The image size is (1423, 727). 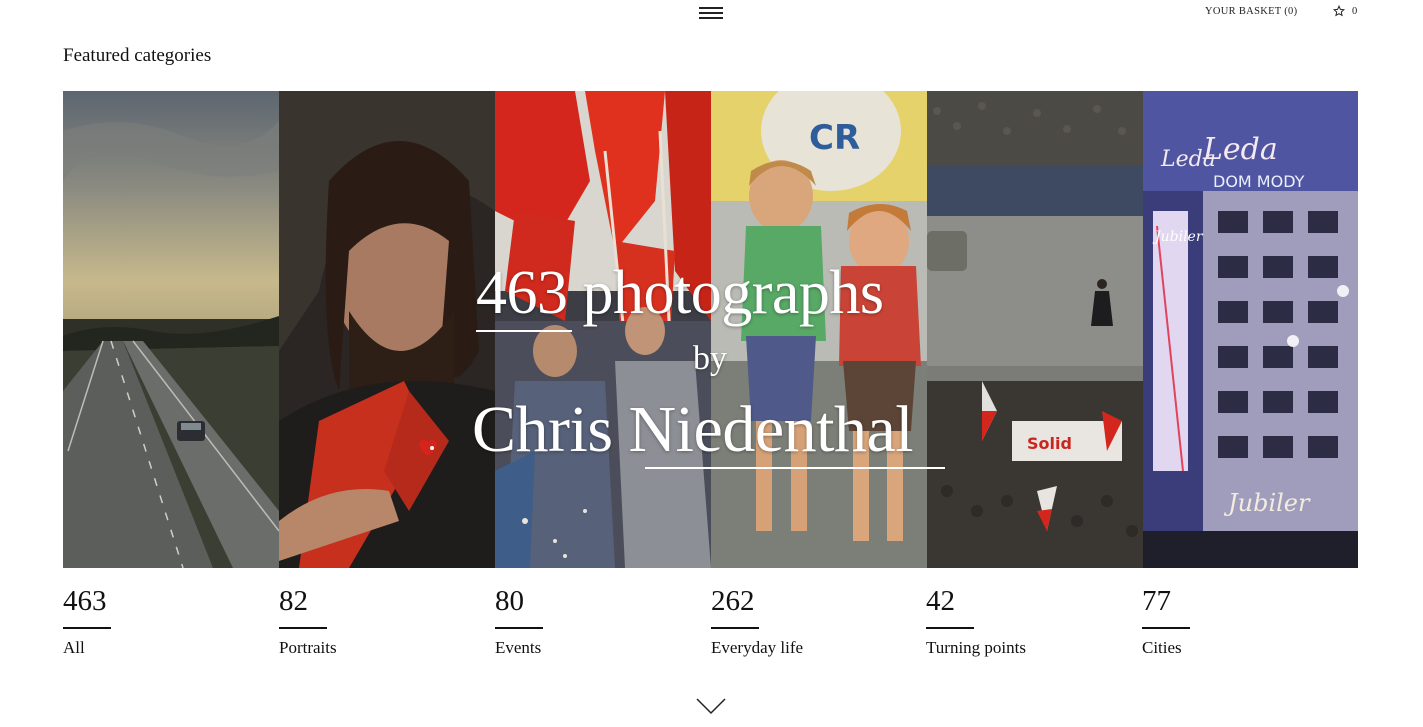 I want to click on favourites-link: 0, so click(x=1345, y=11).